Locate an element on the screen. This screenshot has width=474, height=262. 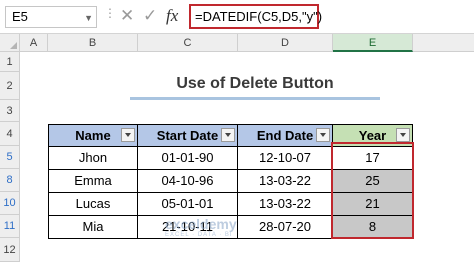
enter-icon: ✓ is located at coordinates (150, 16).